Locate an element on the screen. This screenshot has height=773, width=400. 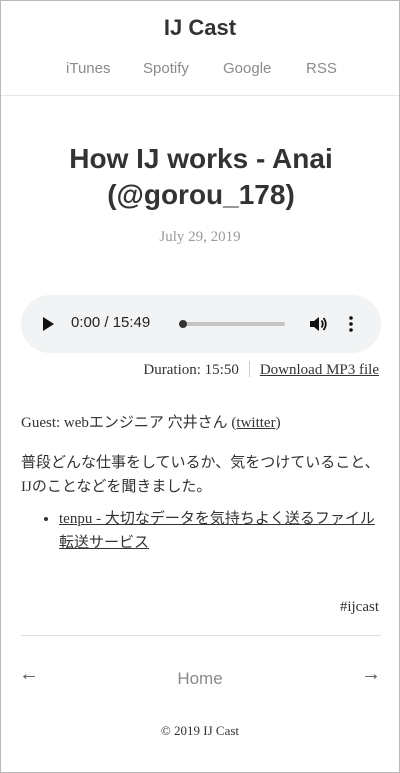
guest-suffix: ) is located at coordinates (278, 423).